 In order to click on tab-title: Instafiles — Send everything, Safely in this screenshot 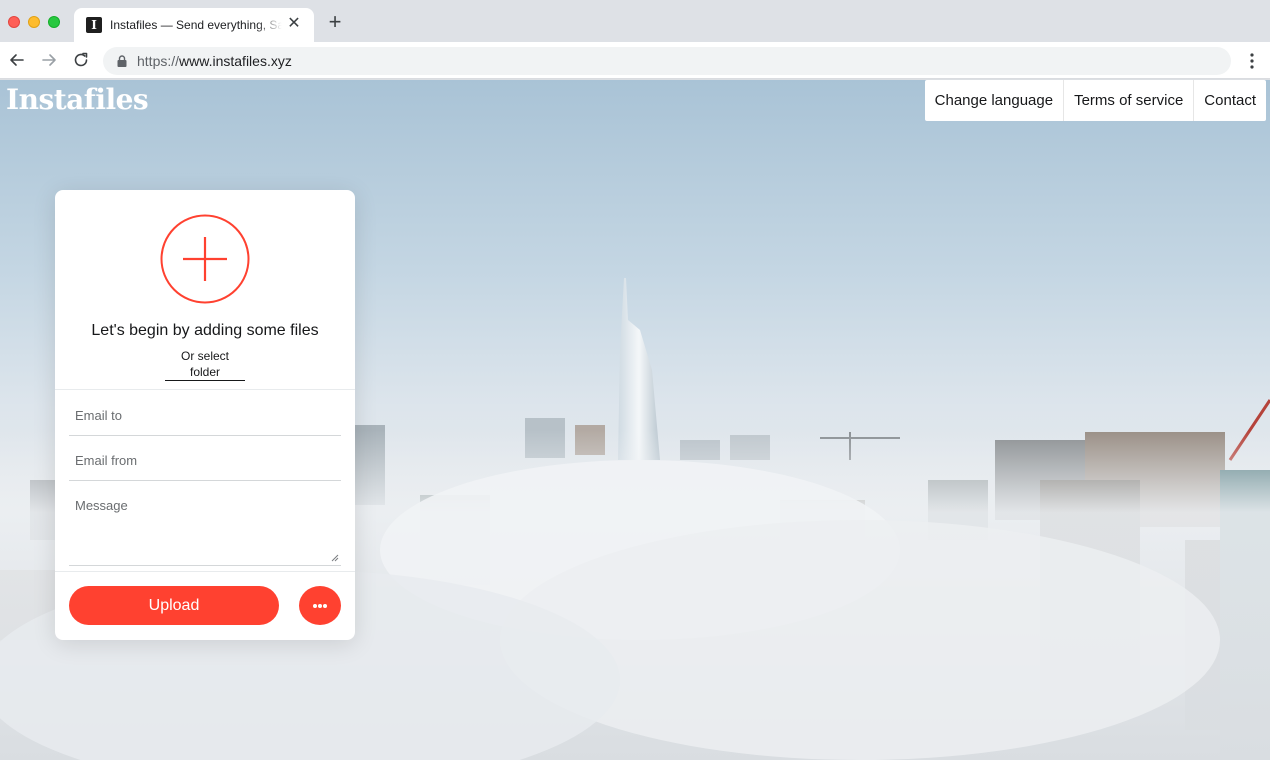, I will do `click(196, 25)`.